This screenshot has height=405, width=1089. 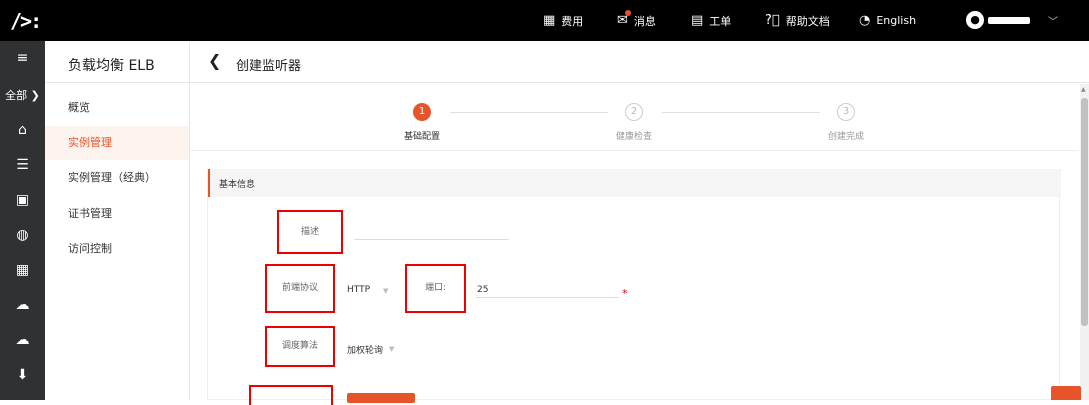 What do you see at coordinates (846, 112) in the screenshot?
I see `step-3-circle: 3` at bounding box center [846, 112].